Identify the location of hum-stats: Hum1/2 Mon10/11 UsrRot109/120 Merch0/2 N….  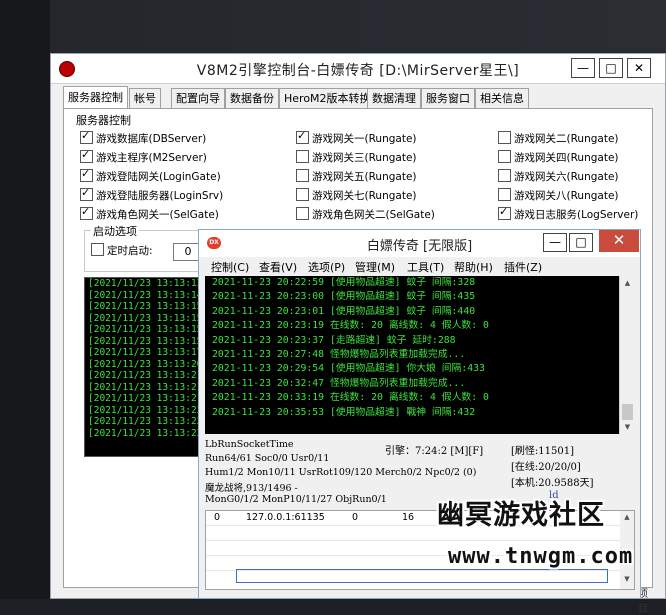
(341, 472).